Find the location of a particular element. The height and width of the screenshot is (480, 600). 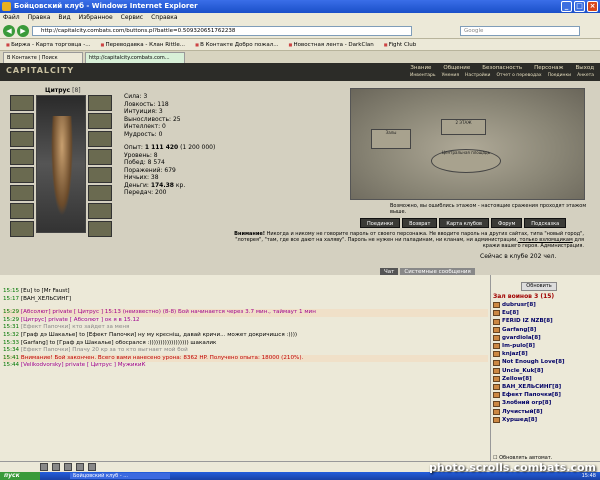

tab-vkontakte: В Контакте | Поиск is located at coordinates (43, 57).